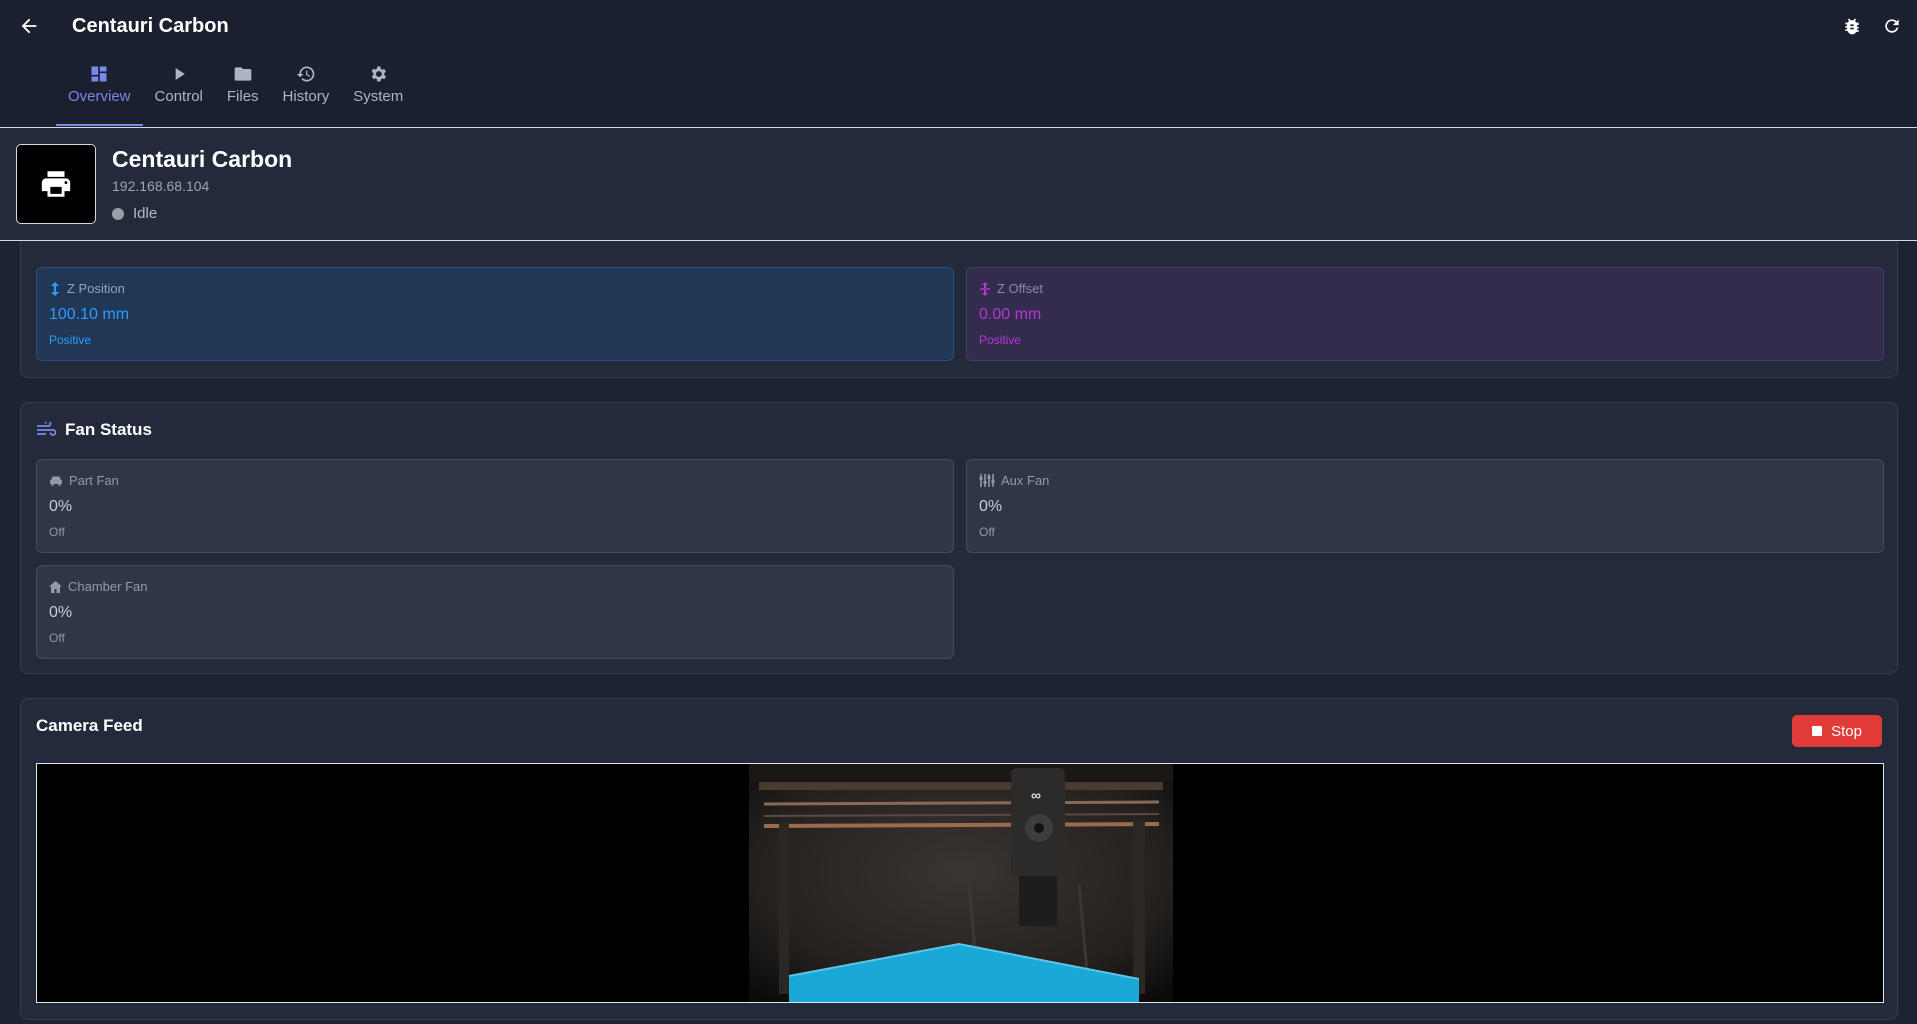 The height and width of the screenshot is (1024, 1917). What do you see at coordinates (1000, 340) in the screenshot?
I see `z-offset-sub: Positive` at bounding box center [1000, 340].